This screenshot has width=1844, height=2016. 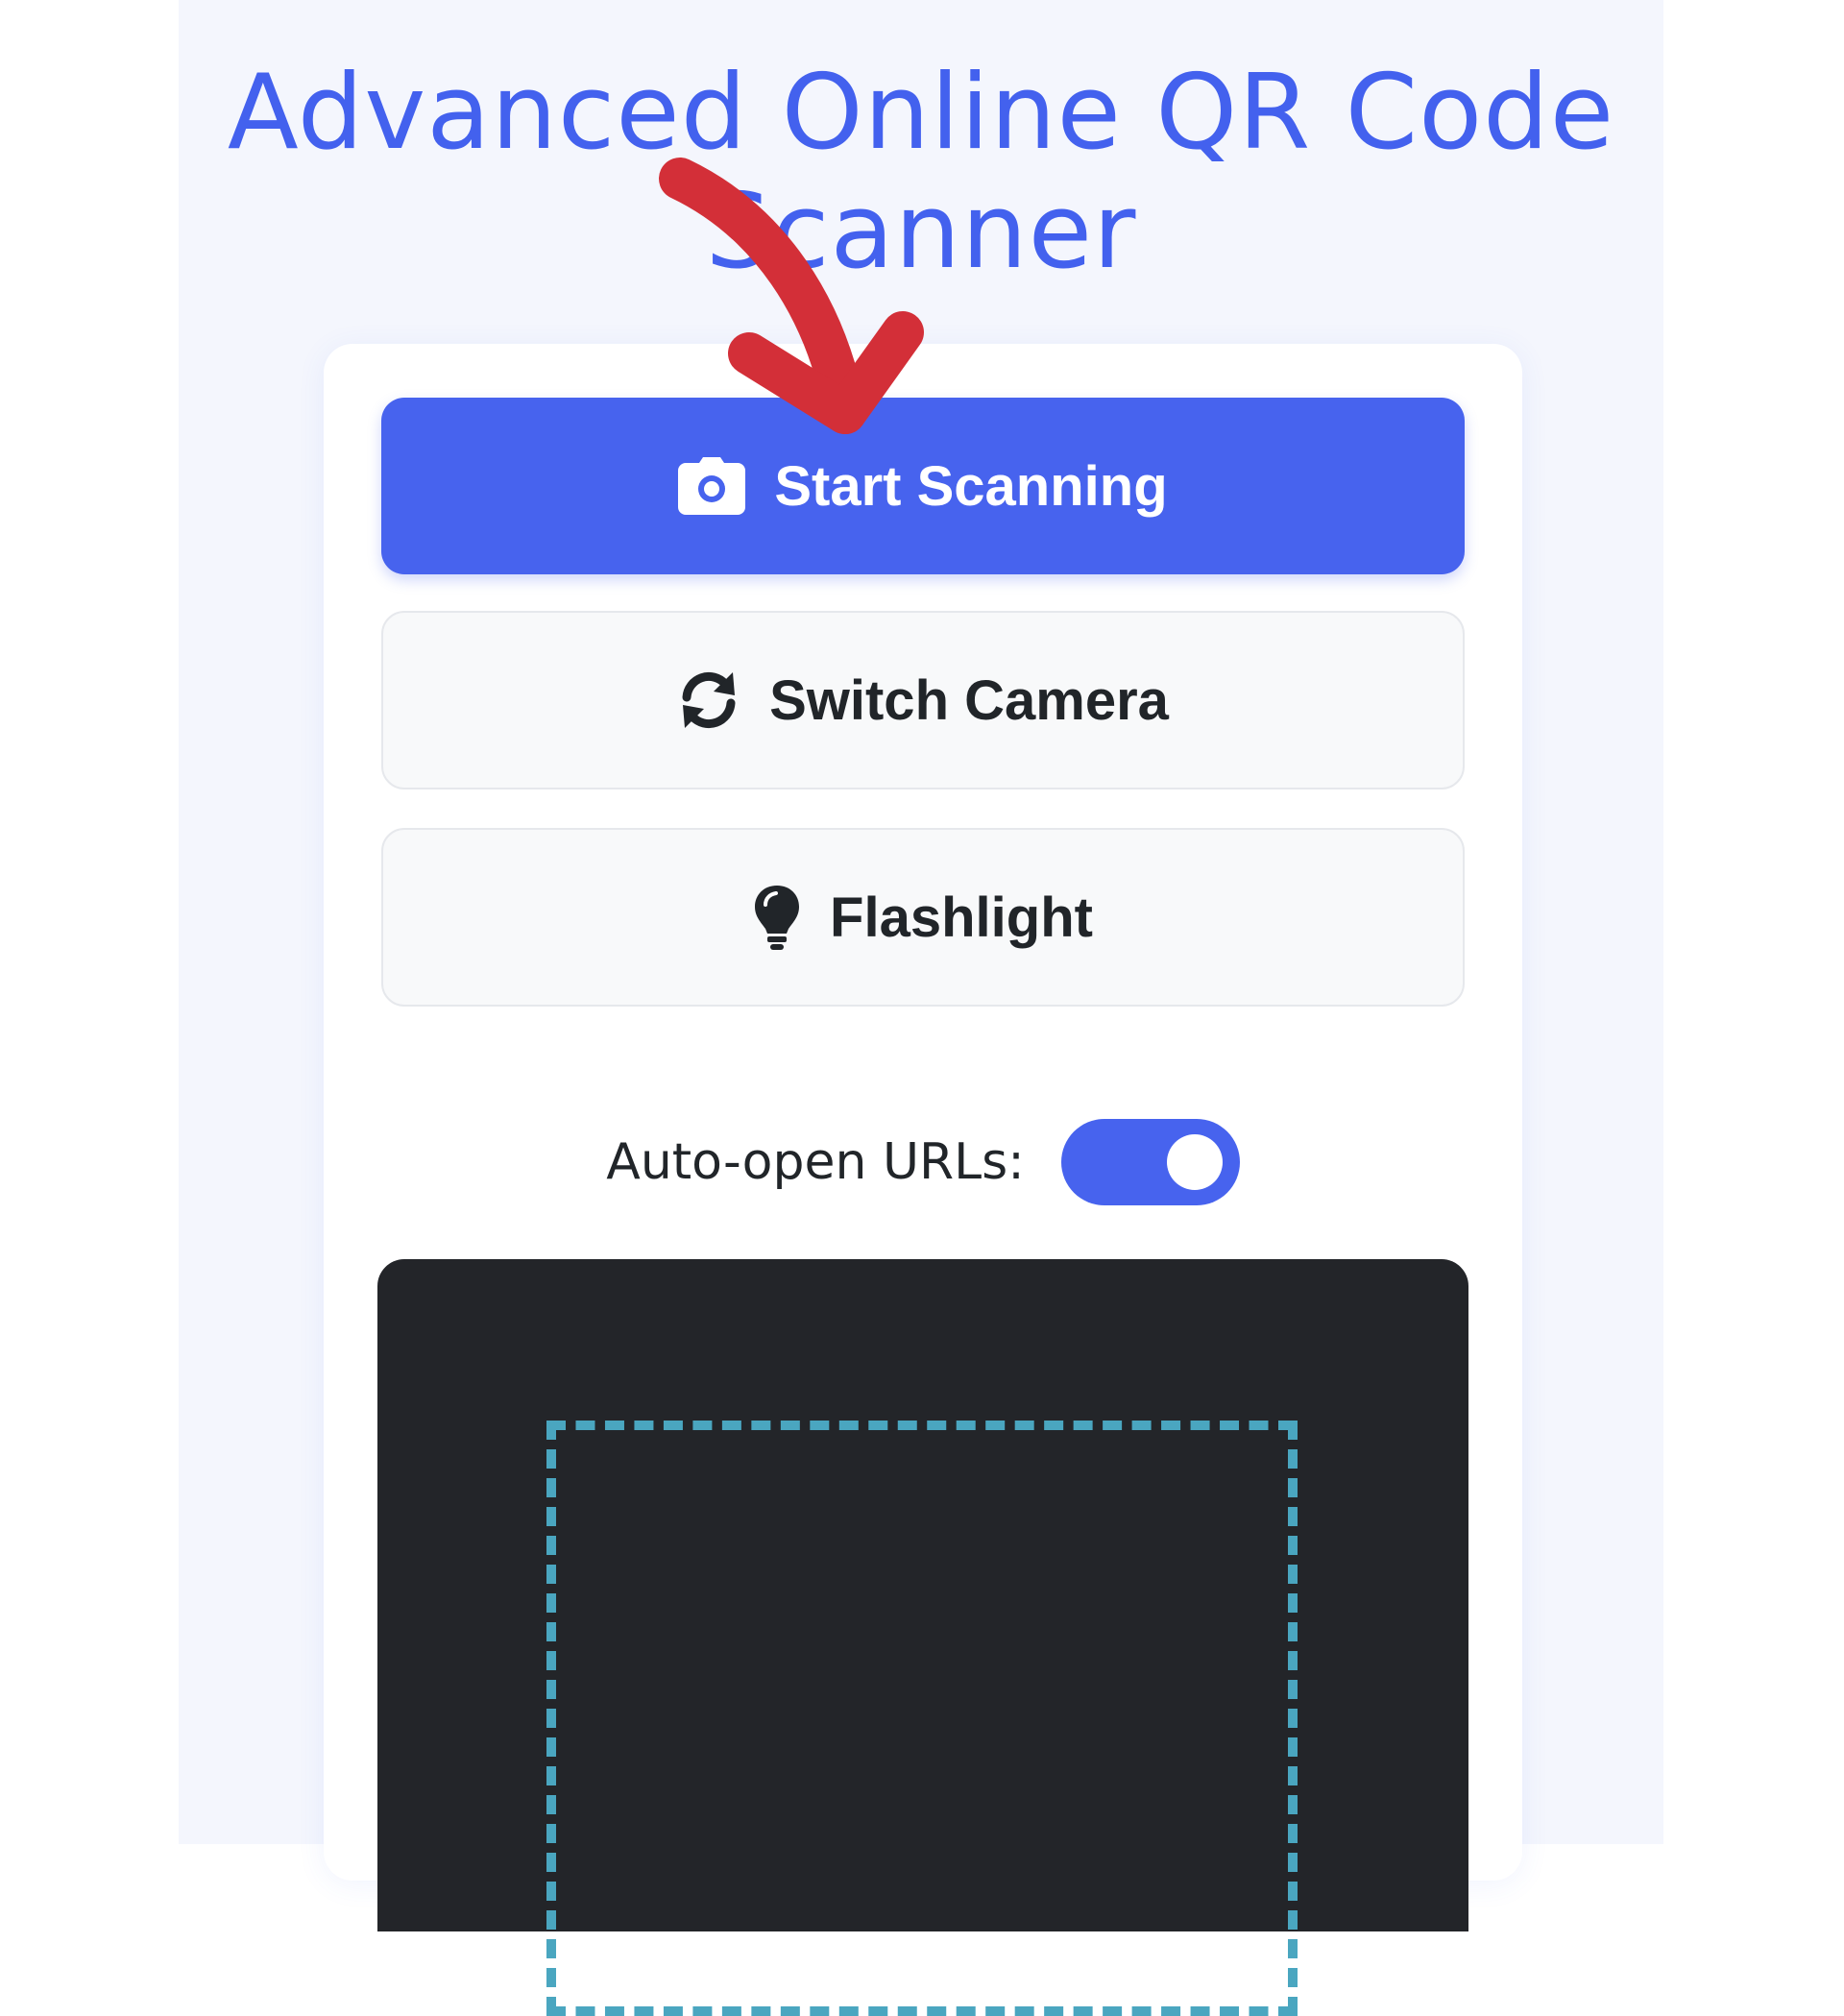 What do you see at coordinates (712, 486) in the screenshot?
I see `camera-icon` at bounding box center [712, 486].